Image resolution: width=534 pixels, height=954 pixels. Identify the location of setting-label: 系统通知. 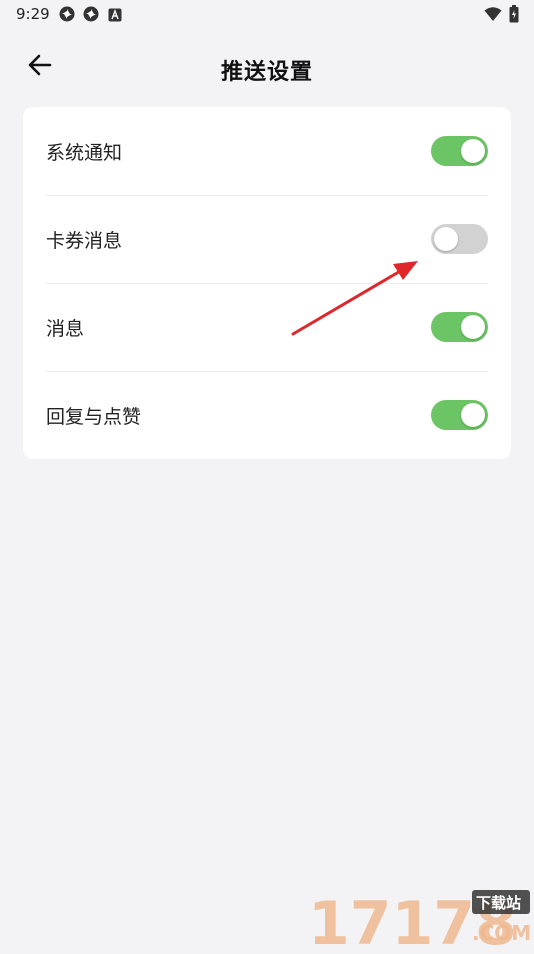
(84, 152).